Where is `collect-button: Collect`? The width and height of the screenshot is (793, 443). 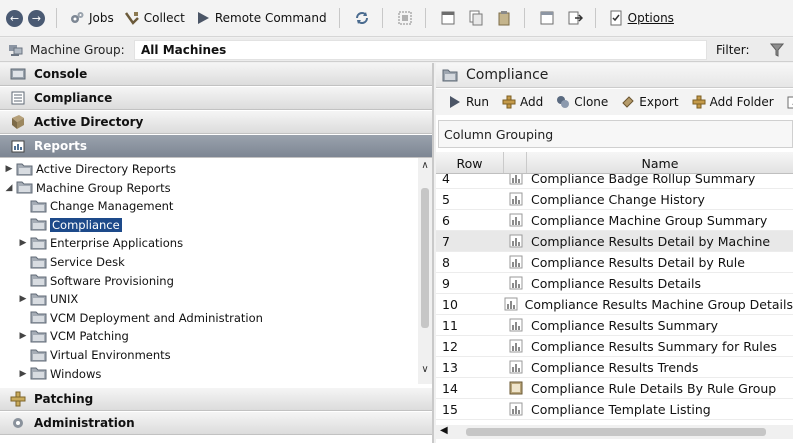
collect-button: Collect is located at coordinates (154, 18).